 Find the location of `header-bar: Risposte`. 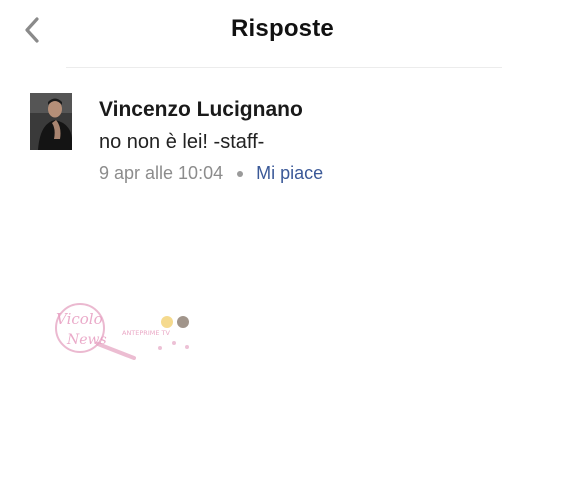

header-bar: Risposte is located at coordinates (282, 34).